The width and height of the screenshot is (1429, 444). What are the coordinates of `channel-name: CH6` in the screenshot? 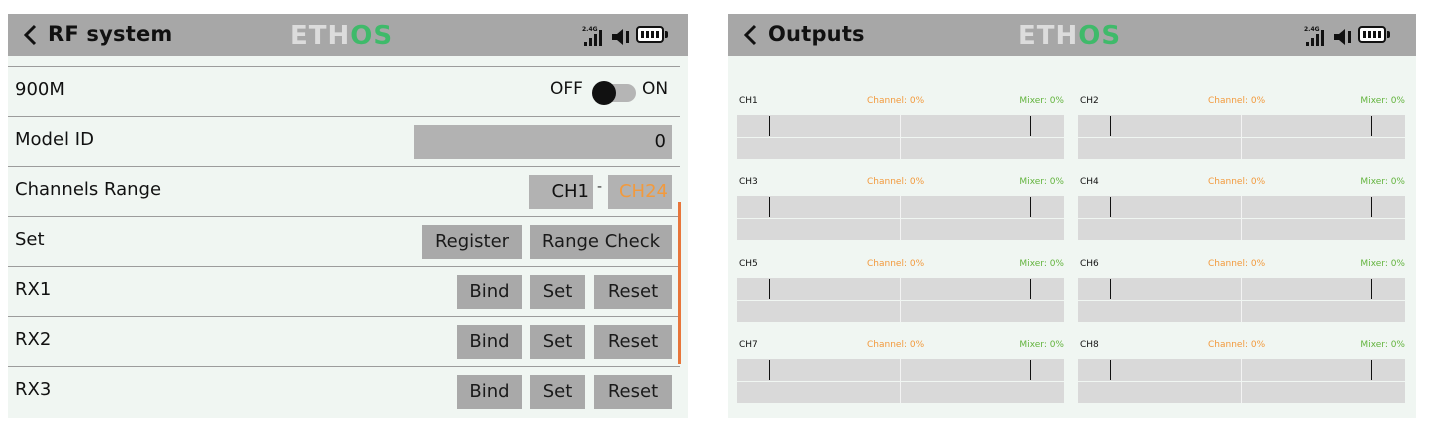 It's located at (1089, 264).